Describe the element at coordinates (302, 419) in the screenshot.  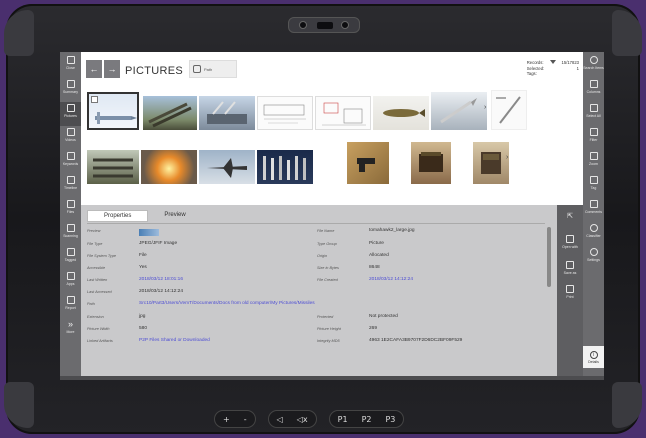
I see `mute-button: ◁x` at that location.